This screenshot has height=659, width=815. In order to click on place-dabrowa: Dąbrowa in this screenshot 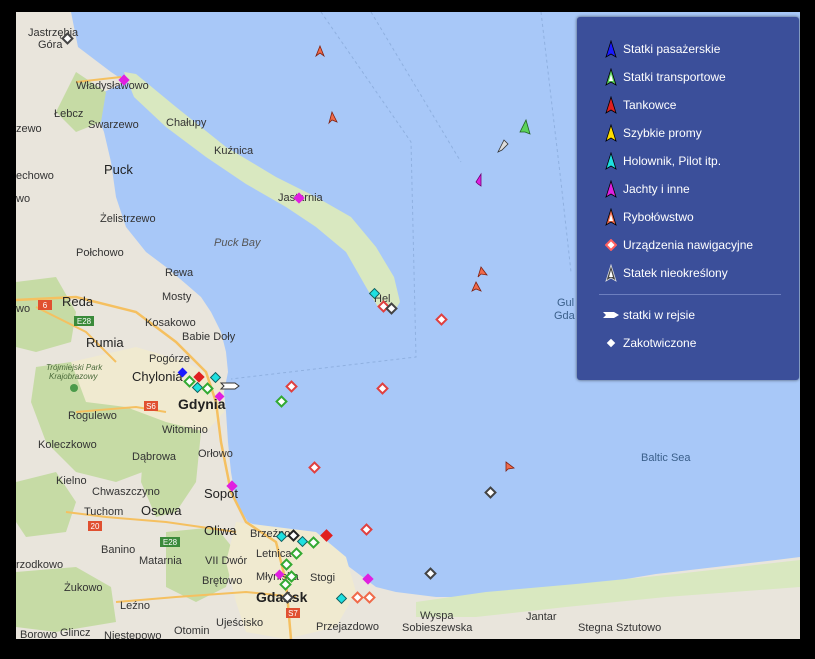, I will do `click(154, 457)`.